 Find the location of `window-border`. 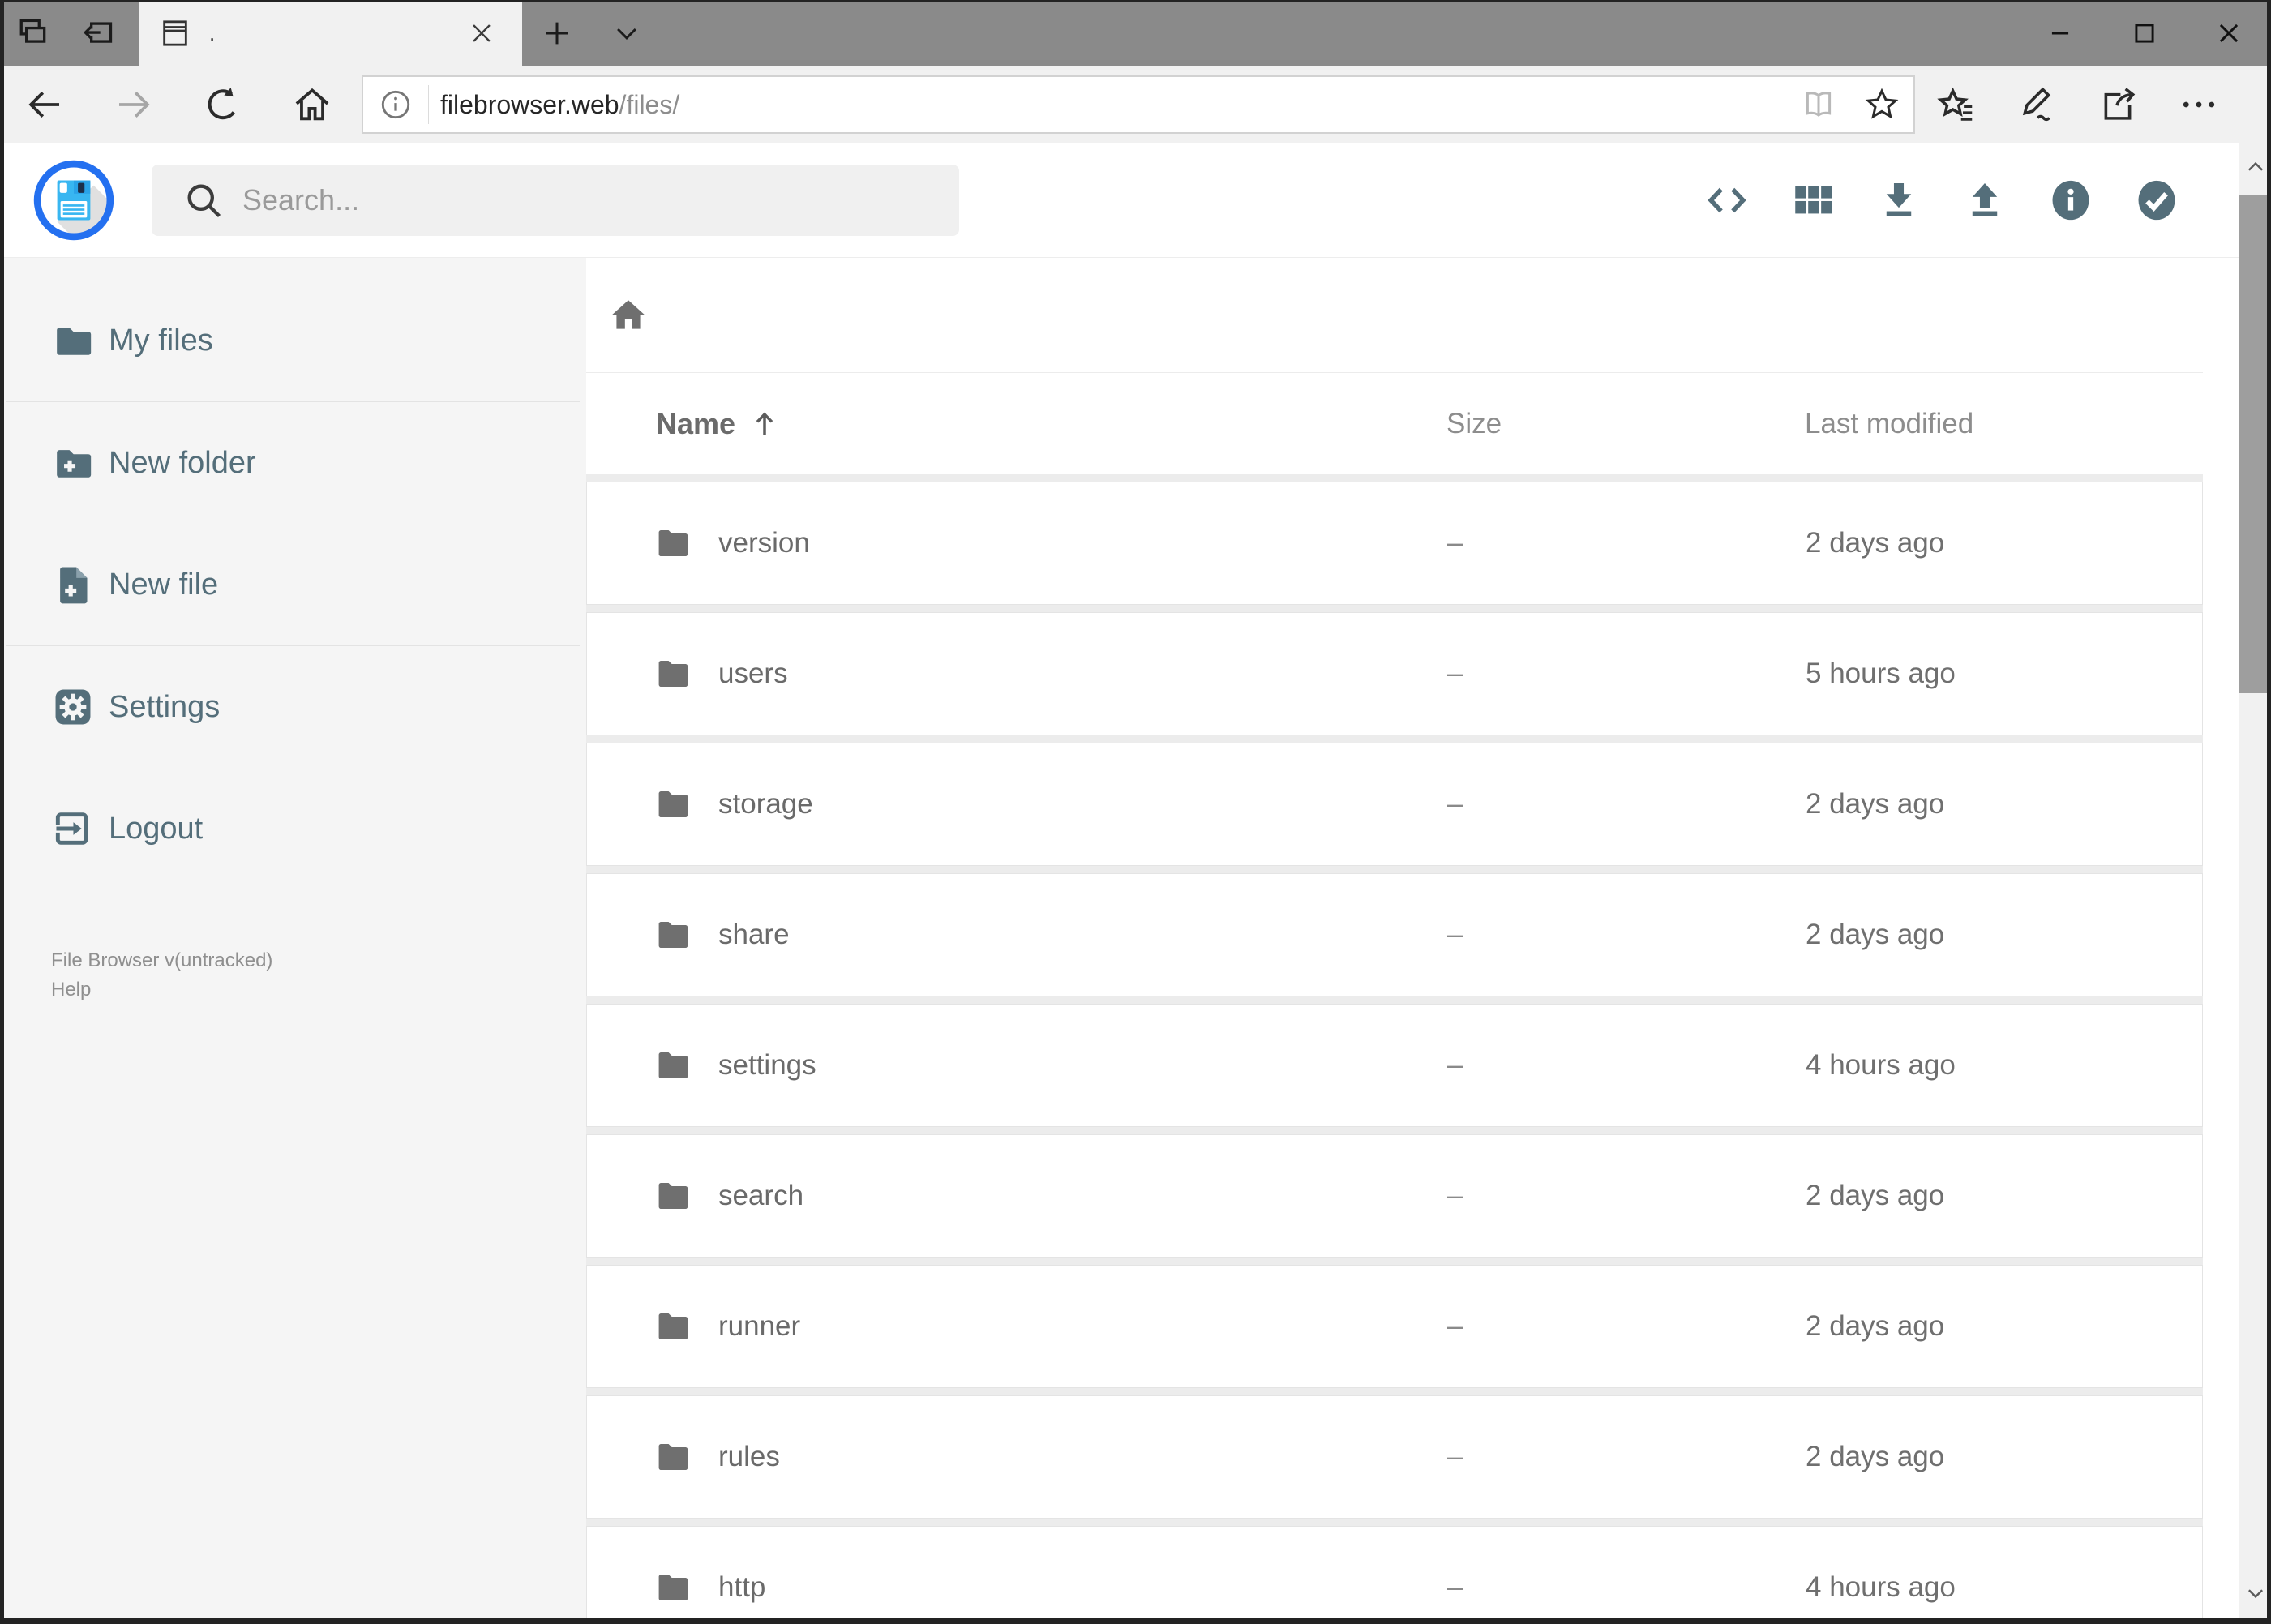

window-border is located at coordinates (2269, 812).